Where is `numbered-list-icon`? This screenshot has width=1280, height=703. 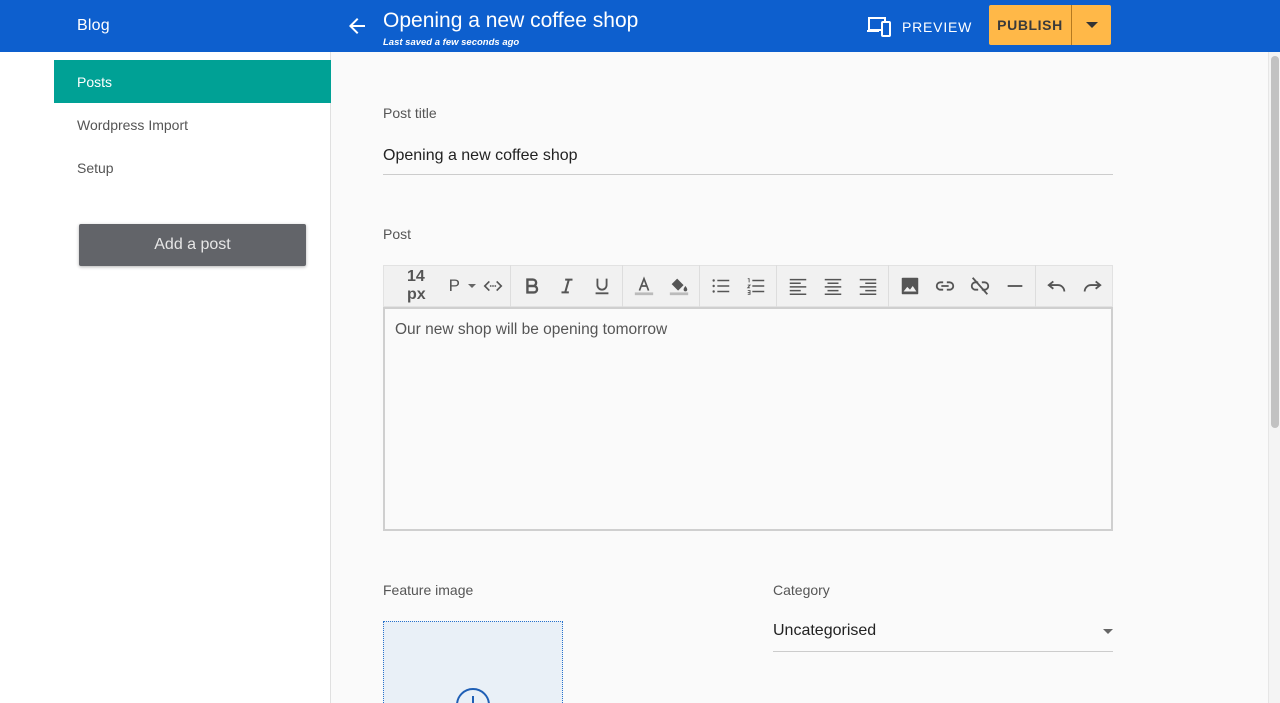 numbered-list-icon is located at coordinates (755, 286).